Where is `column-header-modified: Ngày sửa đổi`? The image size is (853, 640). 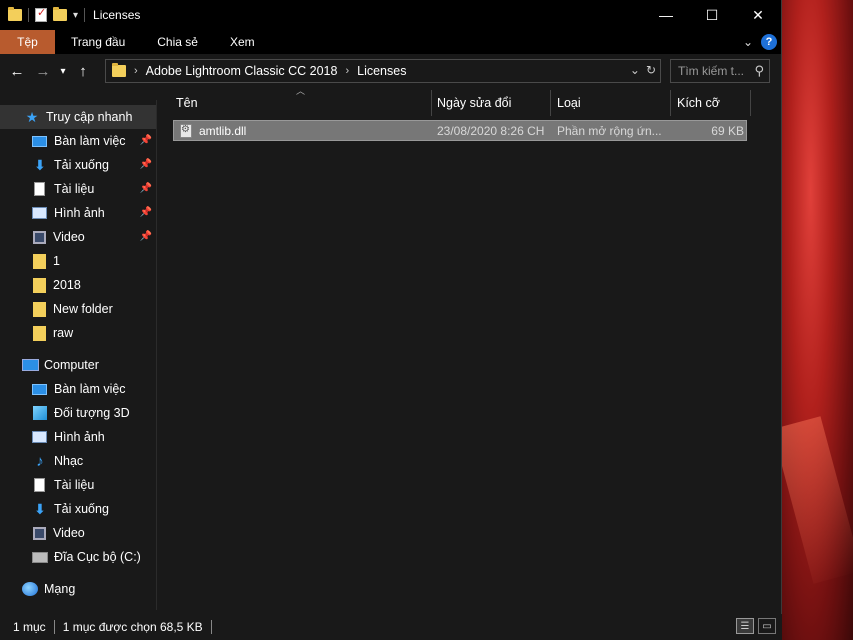
column-header-modified: Ngày sửa đổi is located at coordinates (491, 103).